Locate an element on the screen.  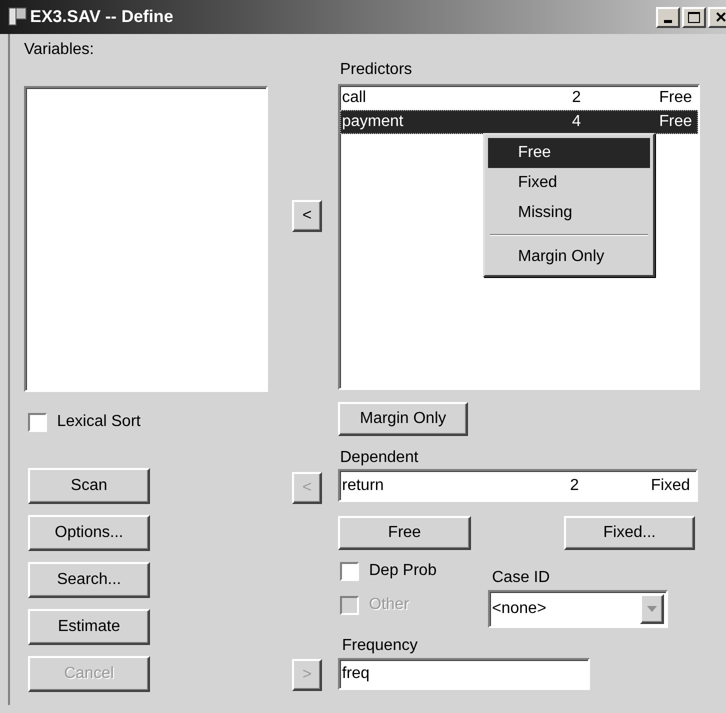
case-id-label: Case ID is located at coordinates (521, 577).